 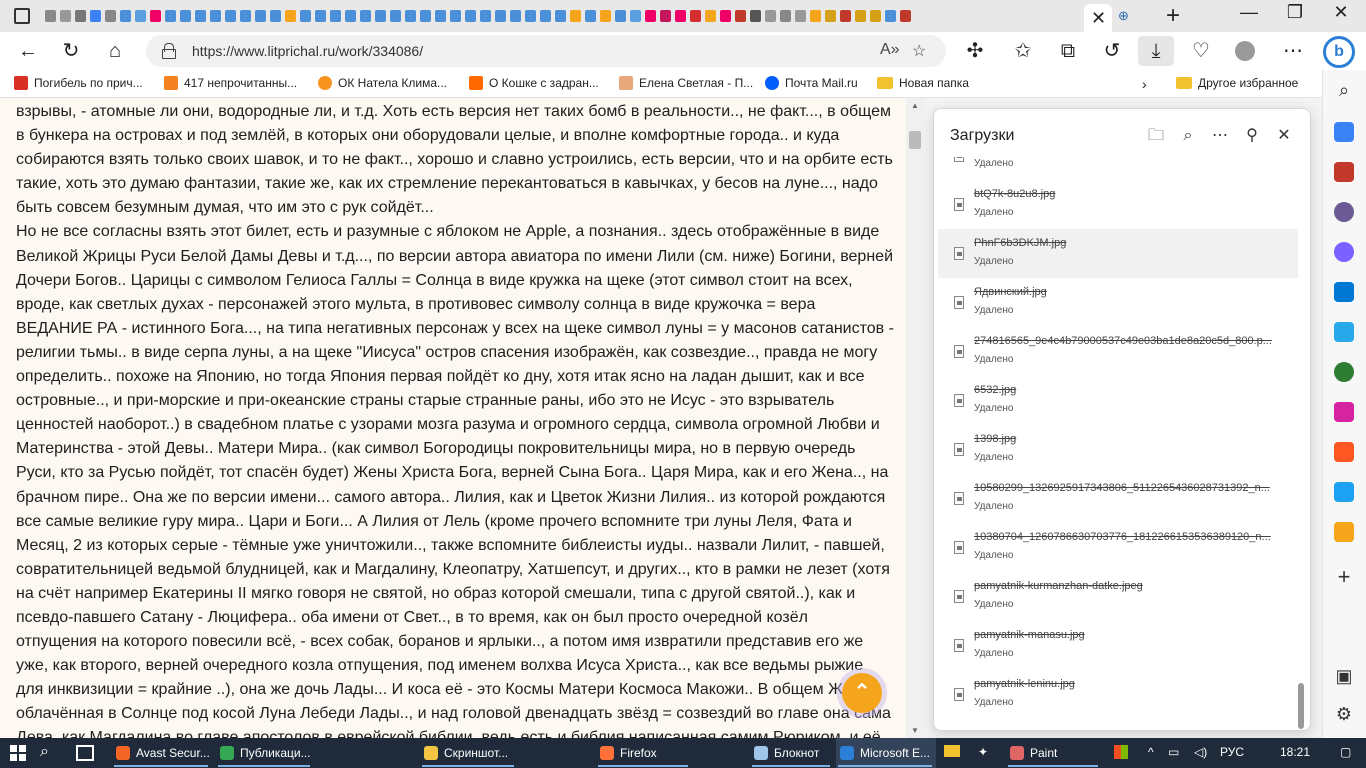 What do you see at coordinates (1156, 136) in the screenshot?
I see `open-folder-icon: 🗀` at bounding box center [1156, 136].